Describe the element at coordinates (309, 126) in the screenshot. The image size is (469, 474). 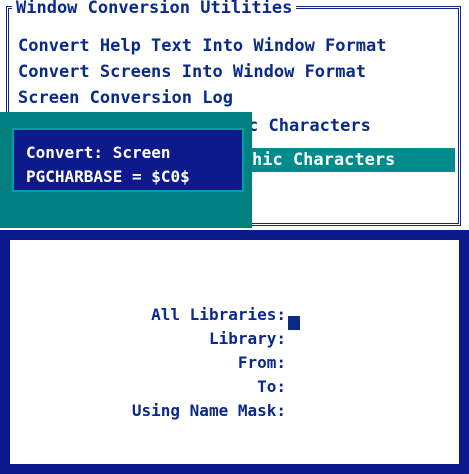
I see `menu-item-characters: c Characters` at that location.